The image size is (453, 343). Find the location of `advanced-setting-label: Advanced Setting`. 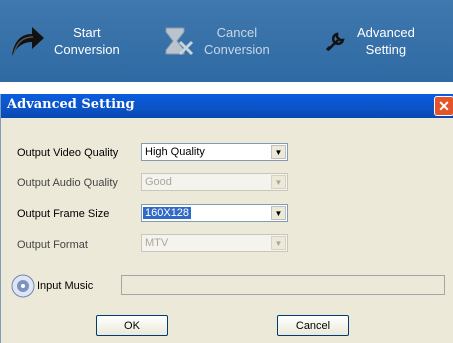

advanced-setting-label: Advanced Setting is located at coordinates (386, 41).